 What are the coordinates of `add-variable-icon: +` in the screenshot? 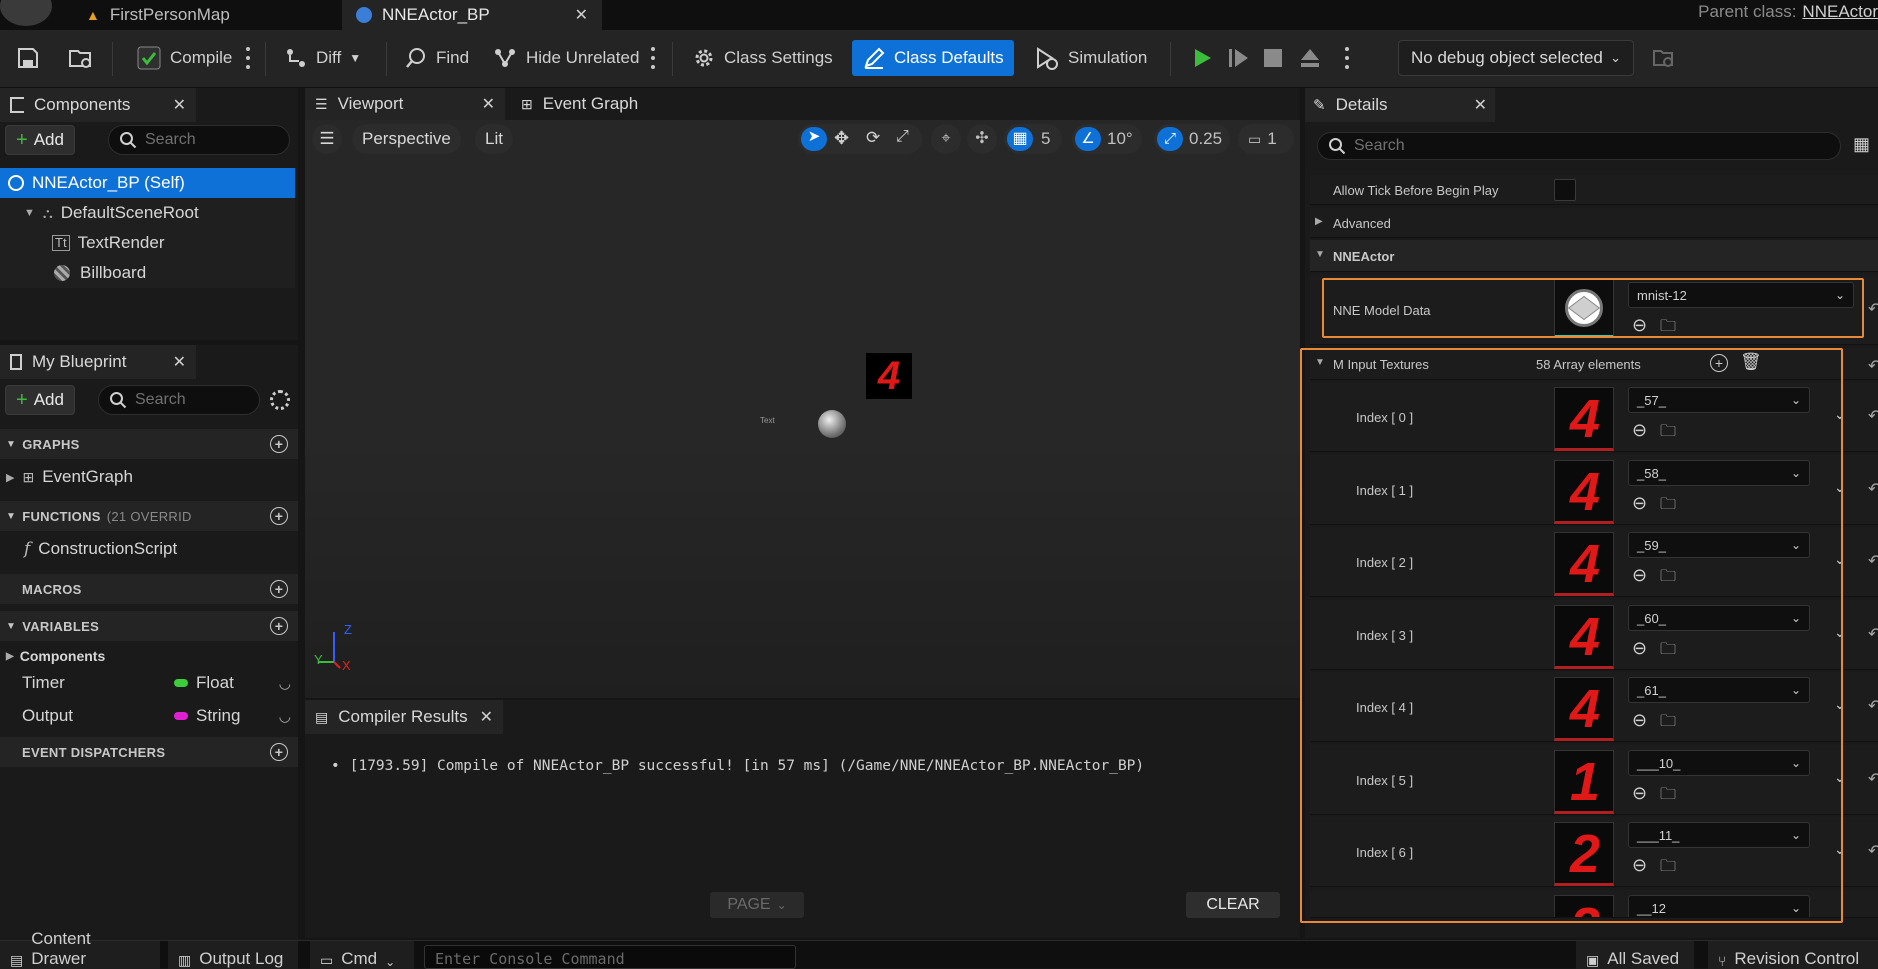 It's located at (279, 626).